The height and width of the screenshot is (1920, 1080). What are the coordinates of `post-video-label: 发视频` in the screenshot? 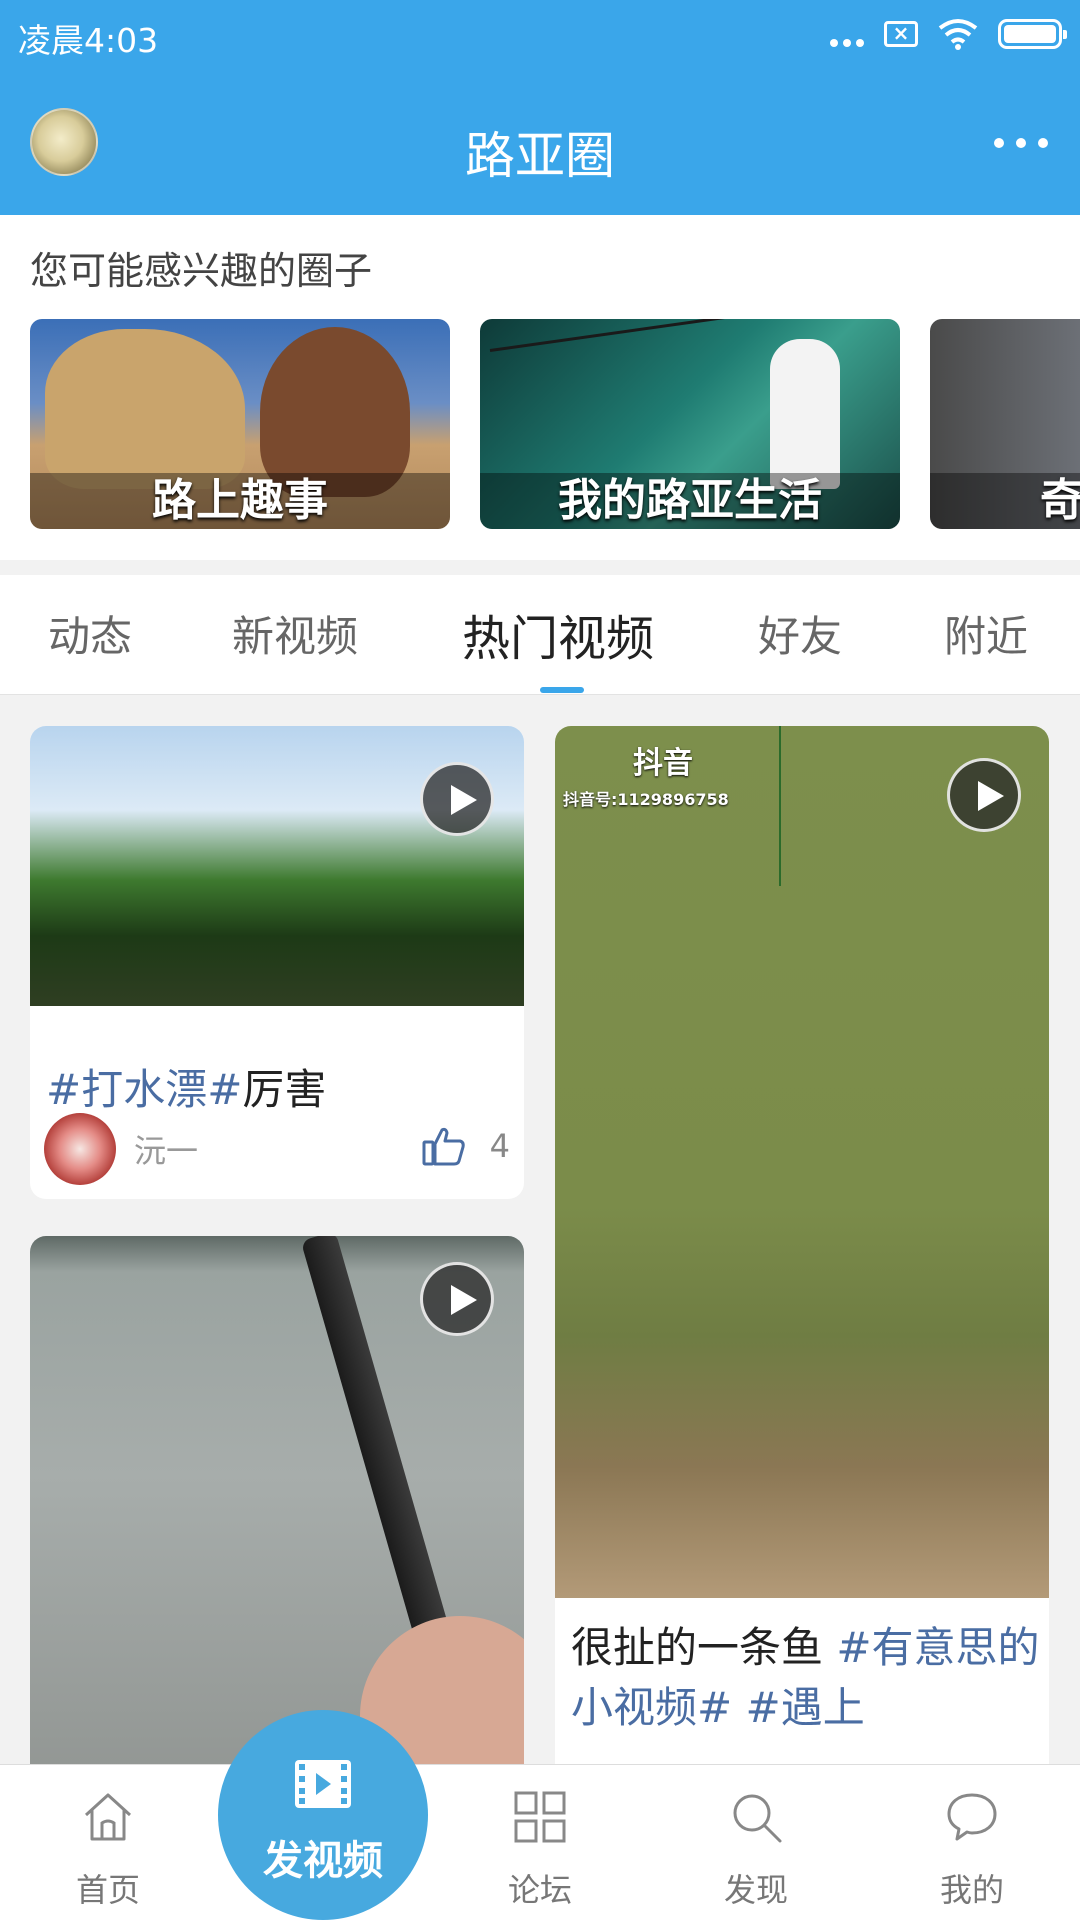 It's located at (323, 1861).